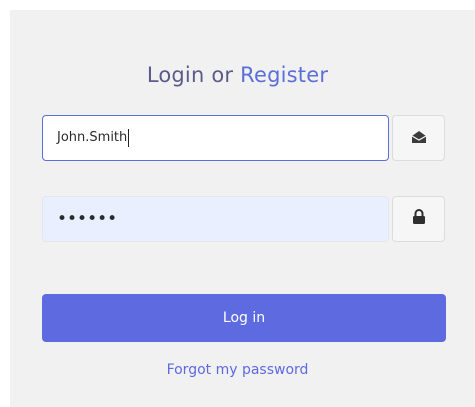  Describe the element at coordinates (237, 370) in the screenshot. I see `forgot-password-link: Forgot my password` at that location.